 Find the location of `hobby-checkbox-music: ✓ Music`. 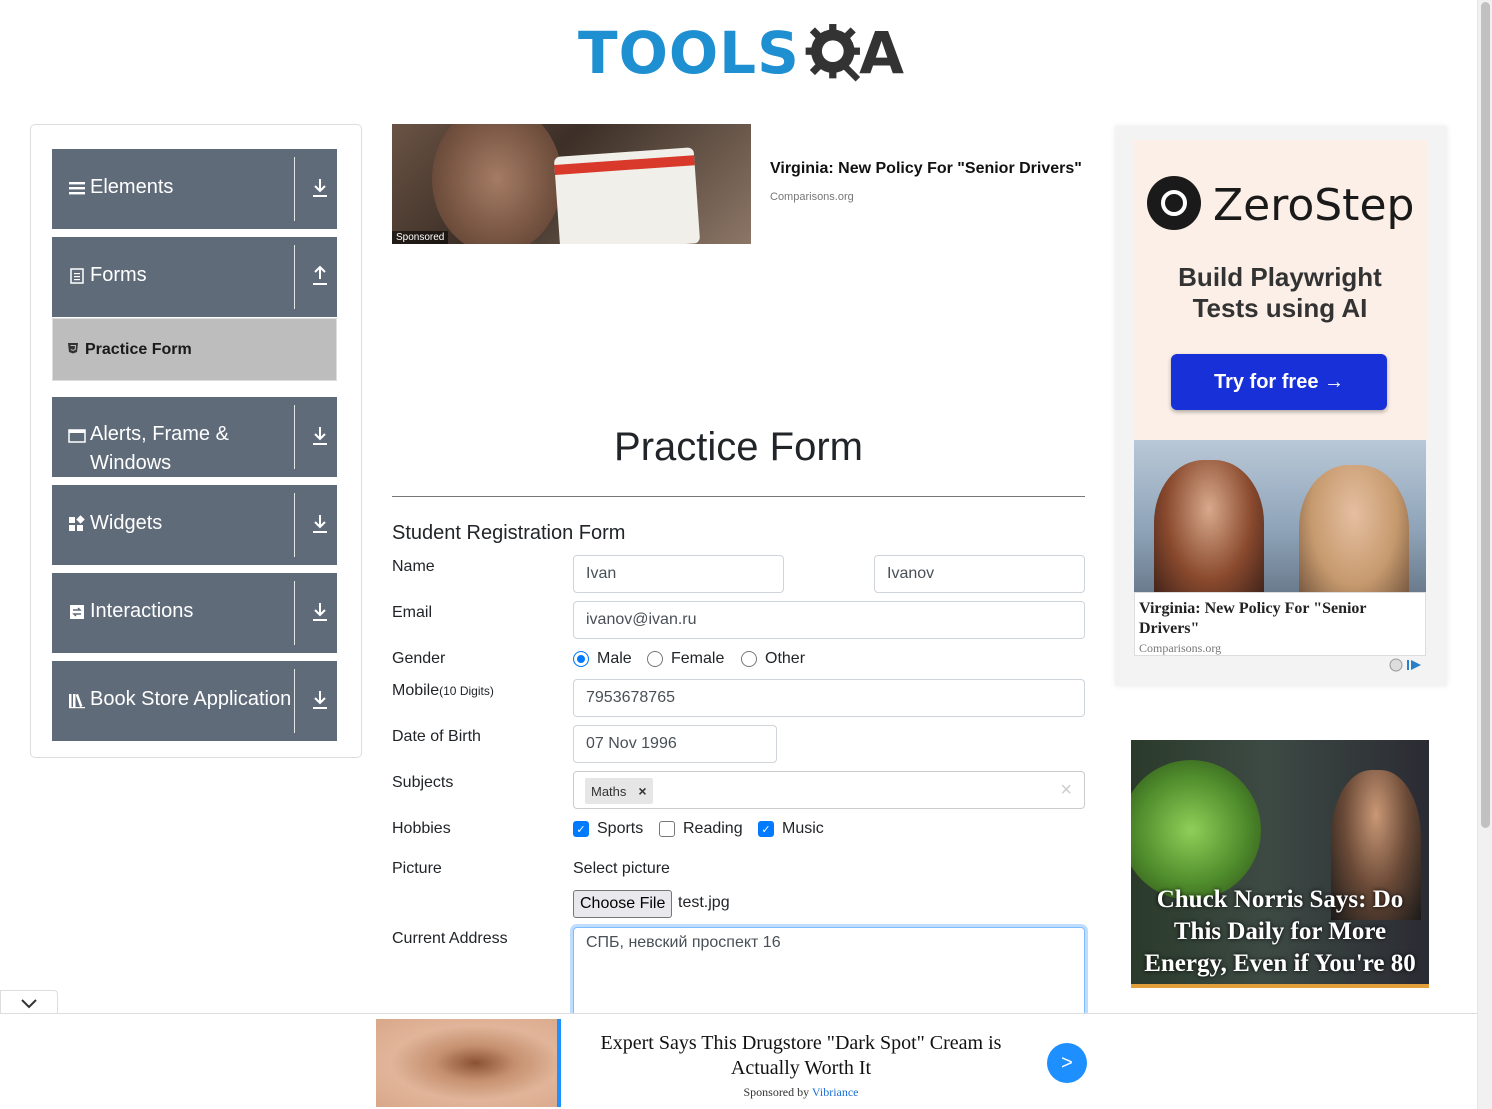

hobby-checkbox-music: ✓ Music is located at coordinates (791, 829).